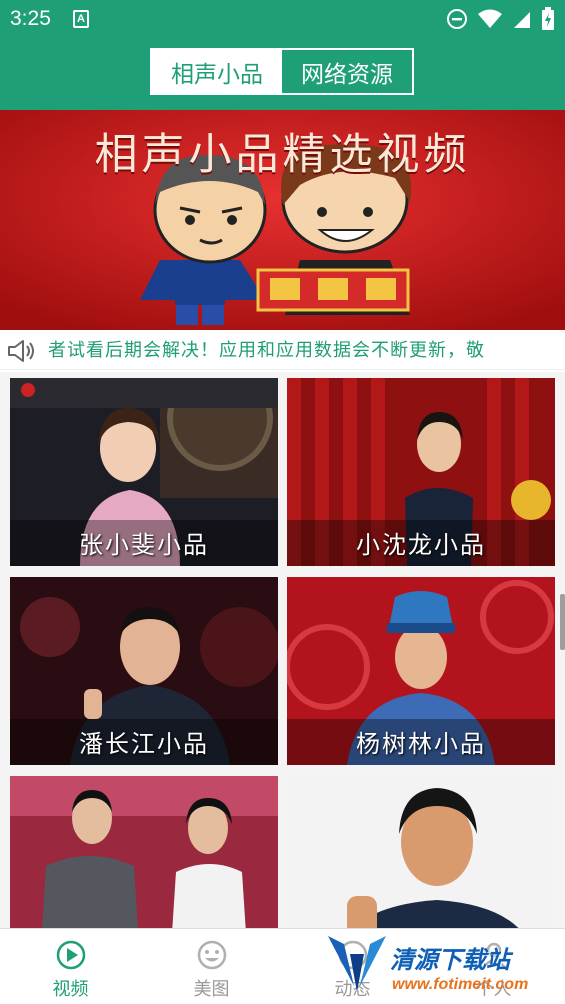 The width and height of the screenshot is (565, 1004). Describe the element at coordinates (490, 18) in the screenshot. I see `wifi-icon` at that location.